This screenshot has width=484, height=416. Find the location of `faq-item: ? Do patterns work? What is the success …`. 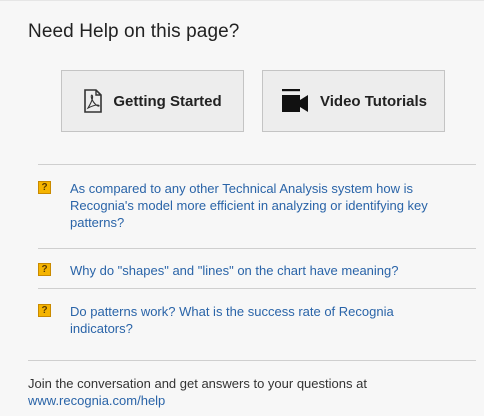

faq-item: ? Do patterns work? What is the success … is located at coordinates (257, 320).